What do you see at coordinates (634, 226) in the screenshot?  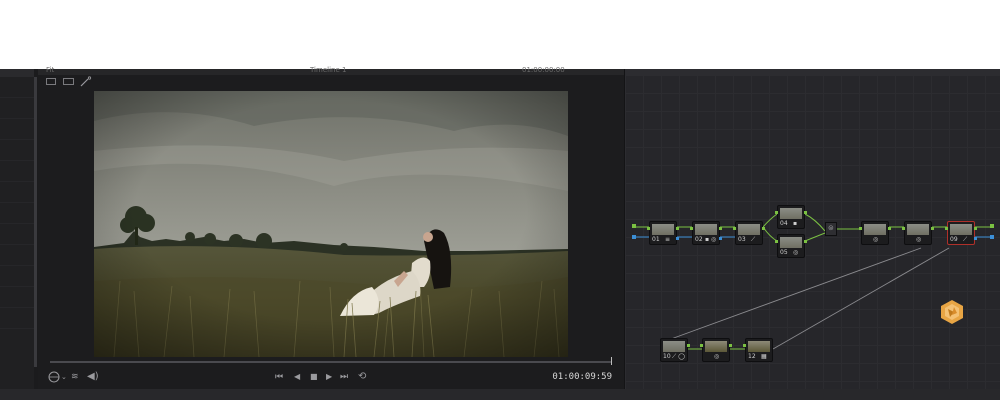 I see `source-input-port` at bounding box center [634, 226].